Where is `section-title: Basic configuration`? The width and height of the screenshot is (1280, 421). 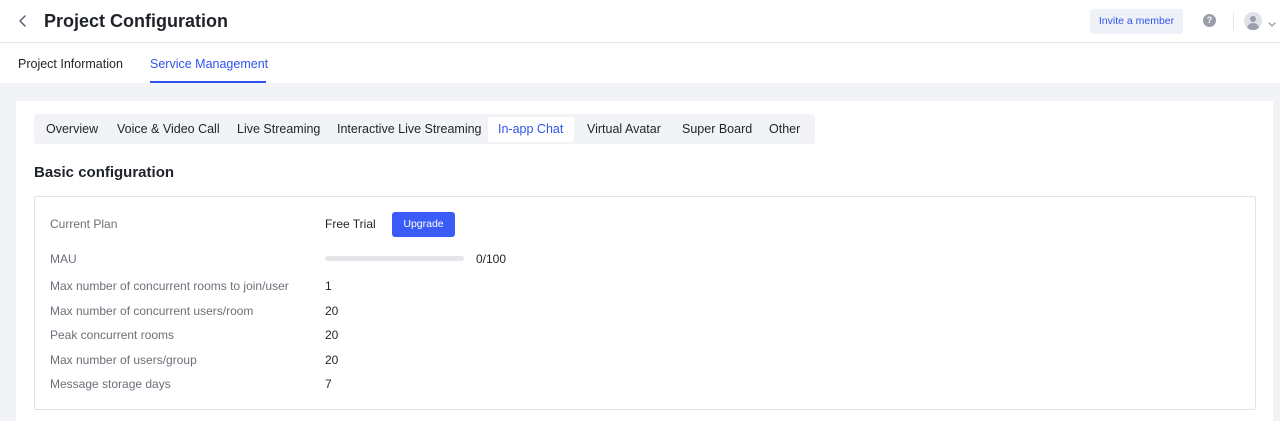 section-title: Basic configuration is located at coordinates (104, 172).